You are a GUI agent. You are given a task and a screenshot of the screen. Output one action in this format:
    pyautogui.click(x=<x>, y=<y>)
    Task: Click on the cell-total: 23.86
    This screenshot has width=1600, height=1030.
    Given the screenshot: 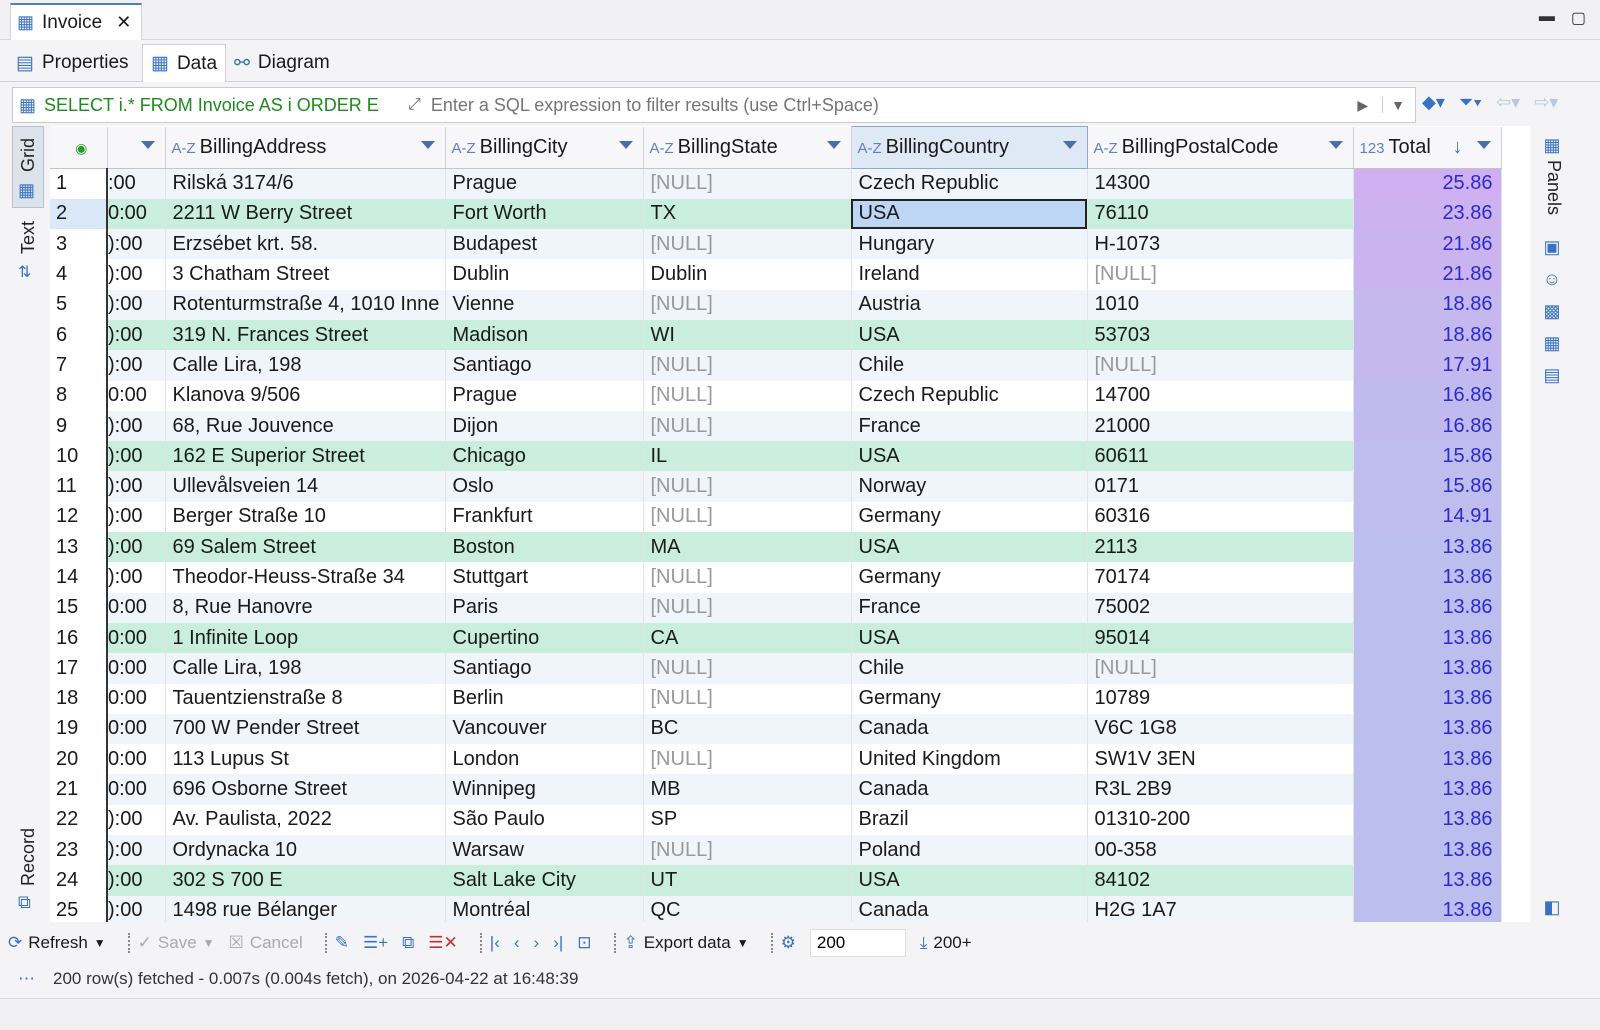 What is the action you would take?
    pyautogui.click(x=1427, y=214)
    